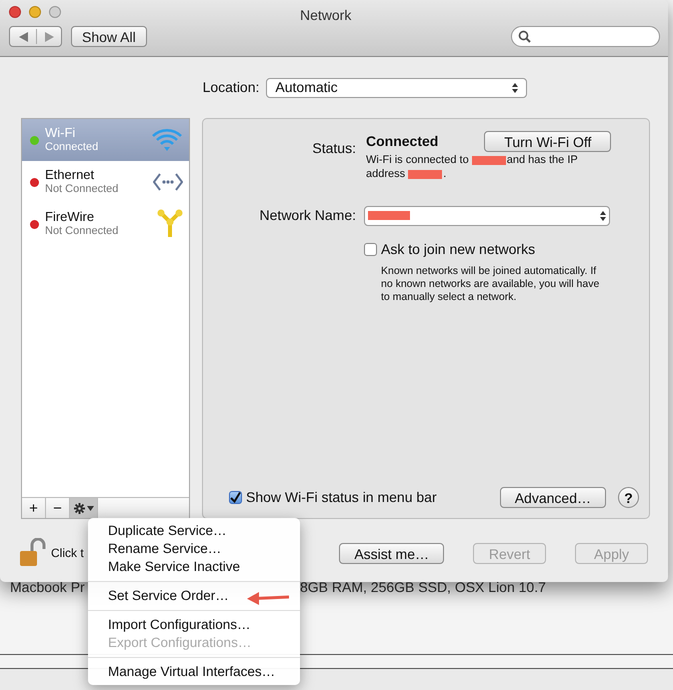 The width and height of the screenshot is (673, 690). What do you see at coordinates (231, 87) in the screenshot?
I see `location-label: Location:` at bounding box center [231, 87].